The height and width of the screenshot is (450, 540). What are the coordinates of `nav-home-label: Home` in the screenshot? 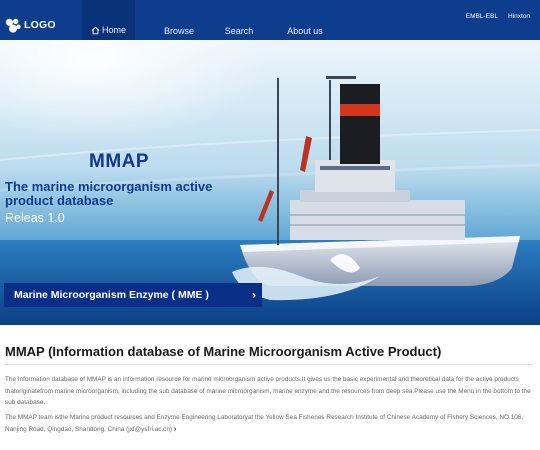 It's located at (113, 30).